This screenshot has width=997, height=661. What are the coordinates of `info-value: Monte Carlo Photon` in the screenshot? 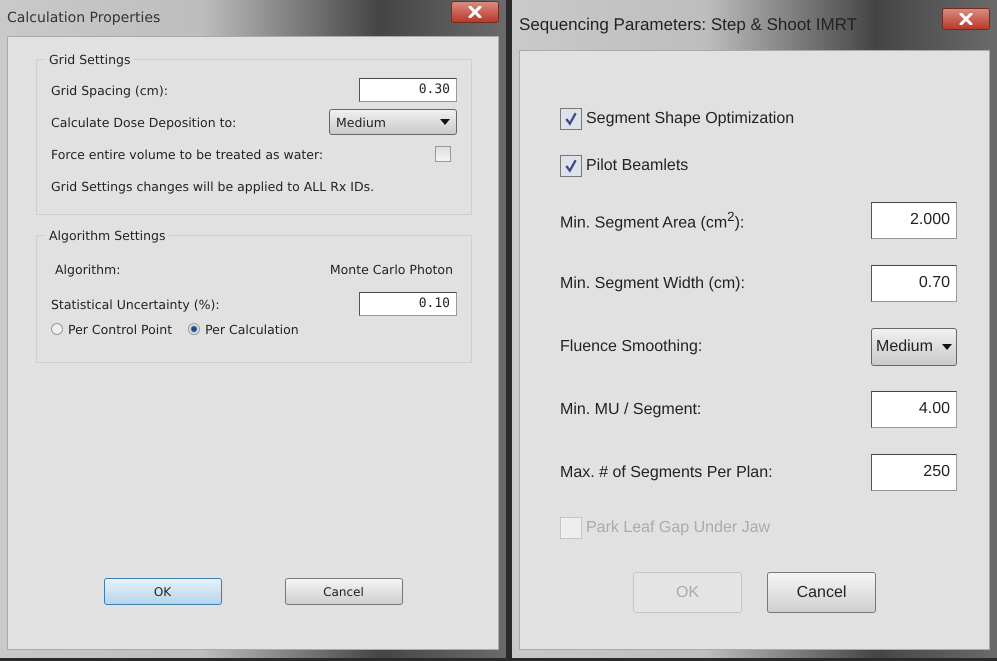 It's located at (391, 269).